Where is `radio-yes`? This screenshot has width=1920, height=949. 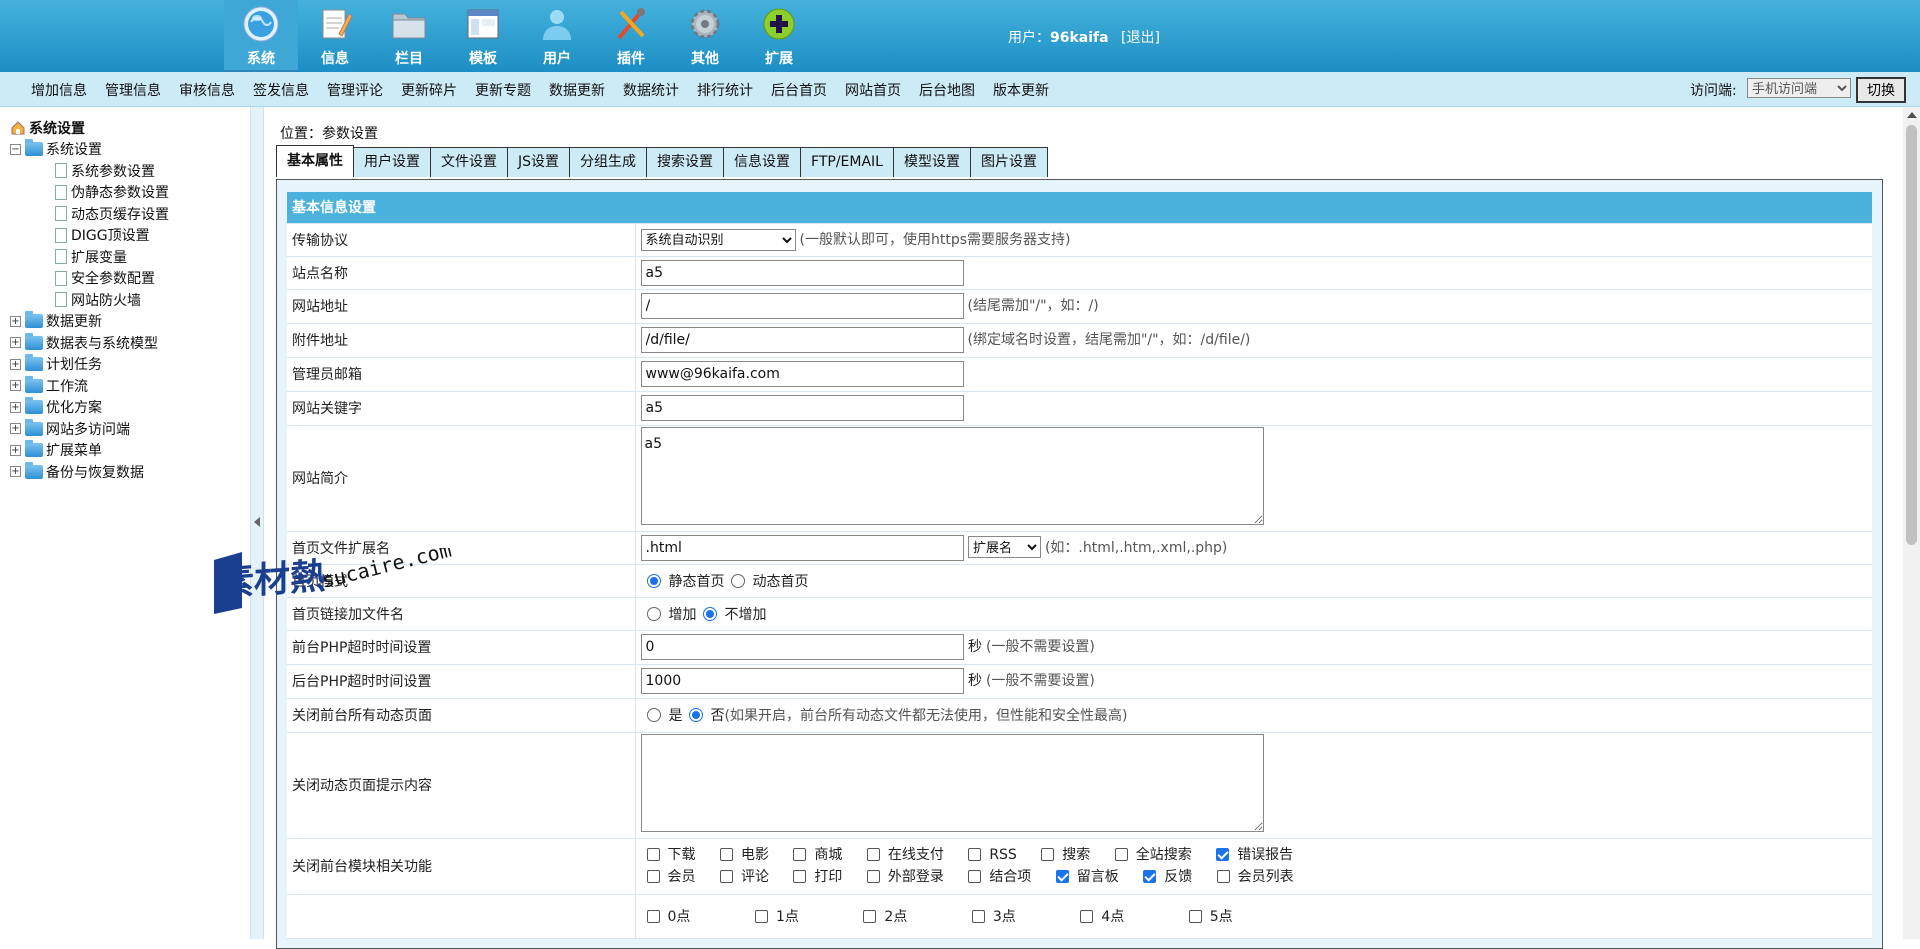 radio-yes is located at coordinates (653, 715).